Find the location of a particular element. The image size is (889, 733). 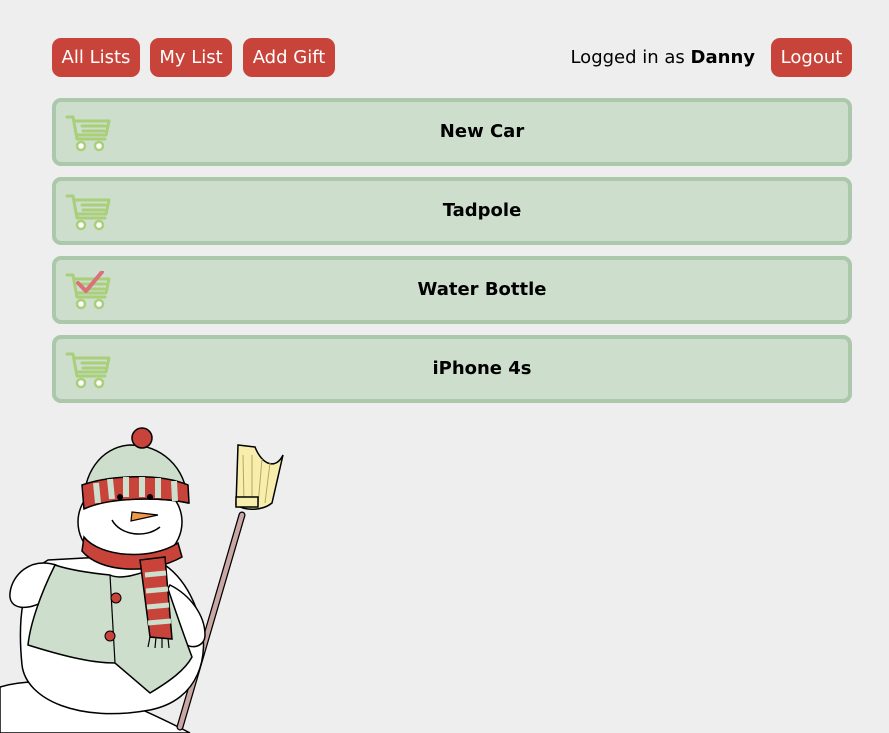

gift-name: New Car is located at coordinates (482, 131).